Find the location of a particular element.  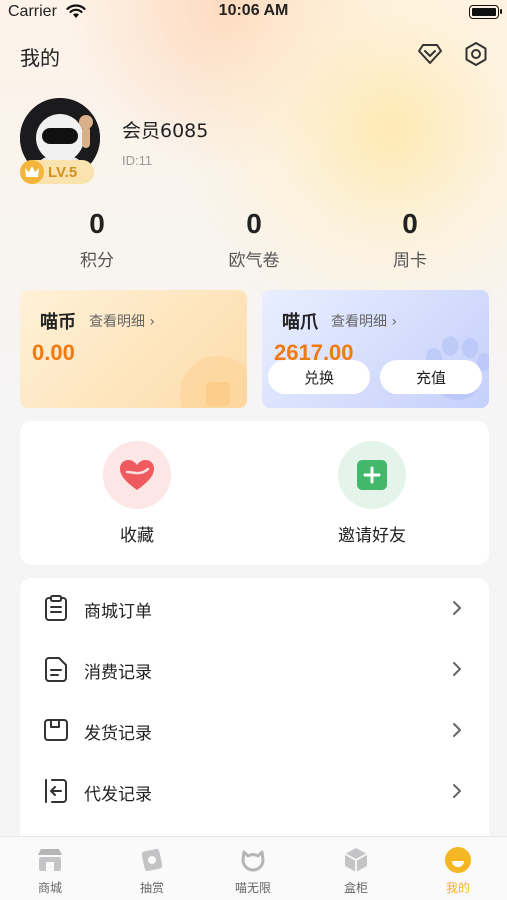

profile-icon is located at coordinates (458, 860).